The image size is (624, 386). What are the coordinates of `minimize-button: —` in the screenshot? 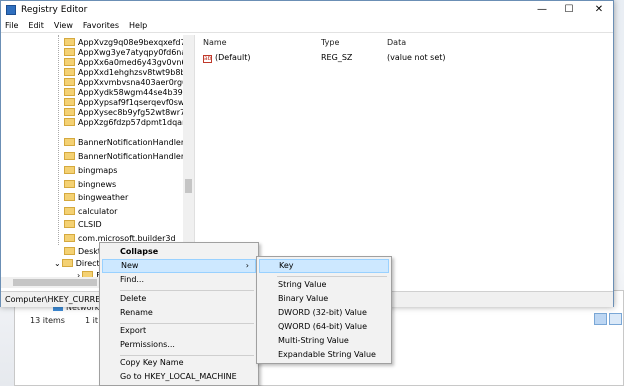 It's located at (542, 10).